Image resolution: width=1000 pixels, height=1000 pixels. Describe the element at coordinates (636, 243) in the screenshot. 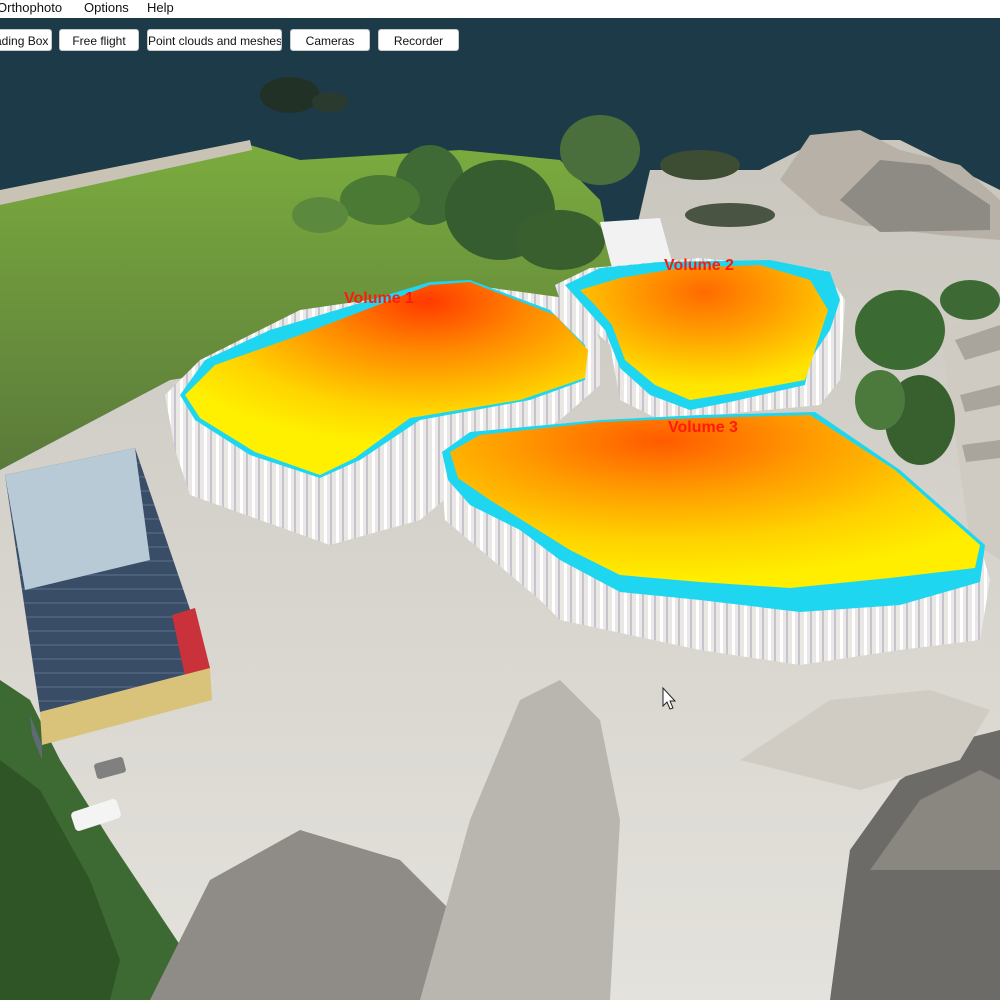

I see `white-shed` at that location.